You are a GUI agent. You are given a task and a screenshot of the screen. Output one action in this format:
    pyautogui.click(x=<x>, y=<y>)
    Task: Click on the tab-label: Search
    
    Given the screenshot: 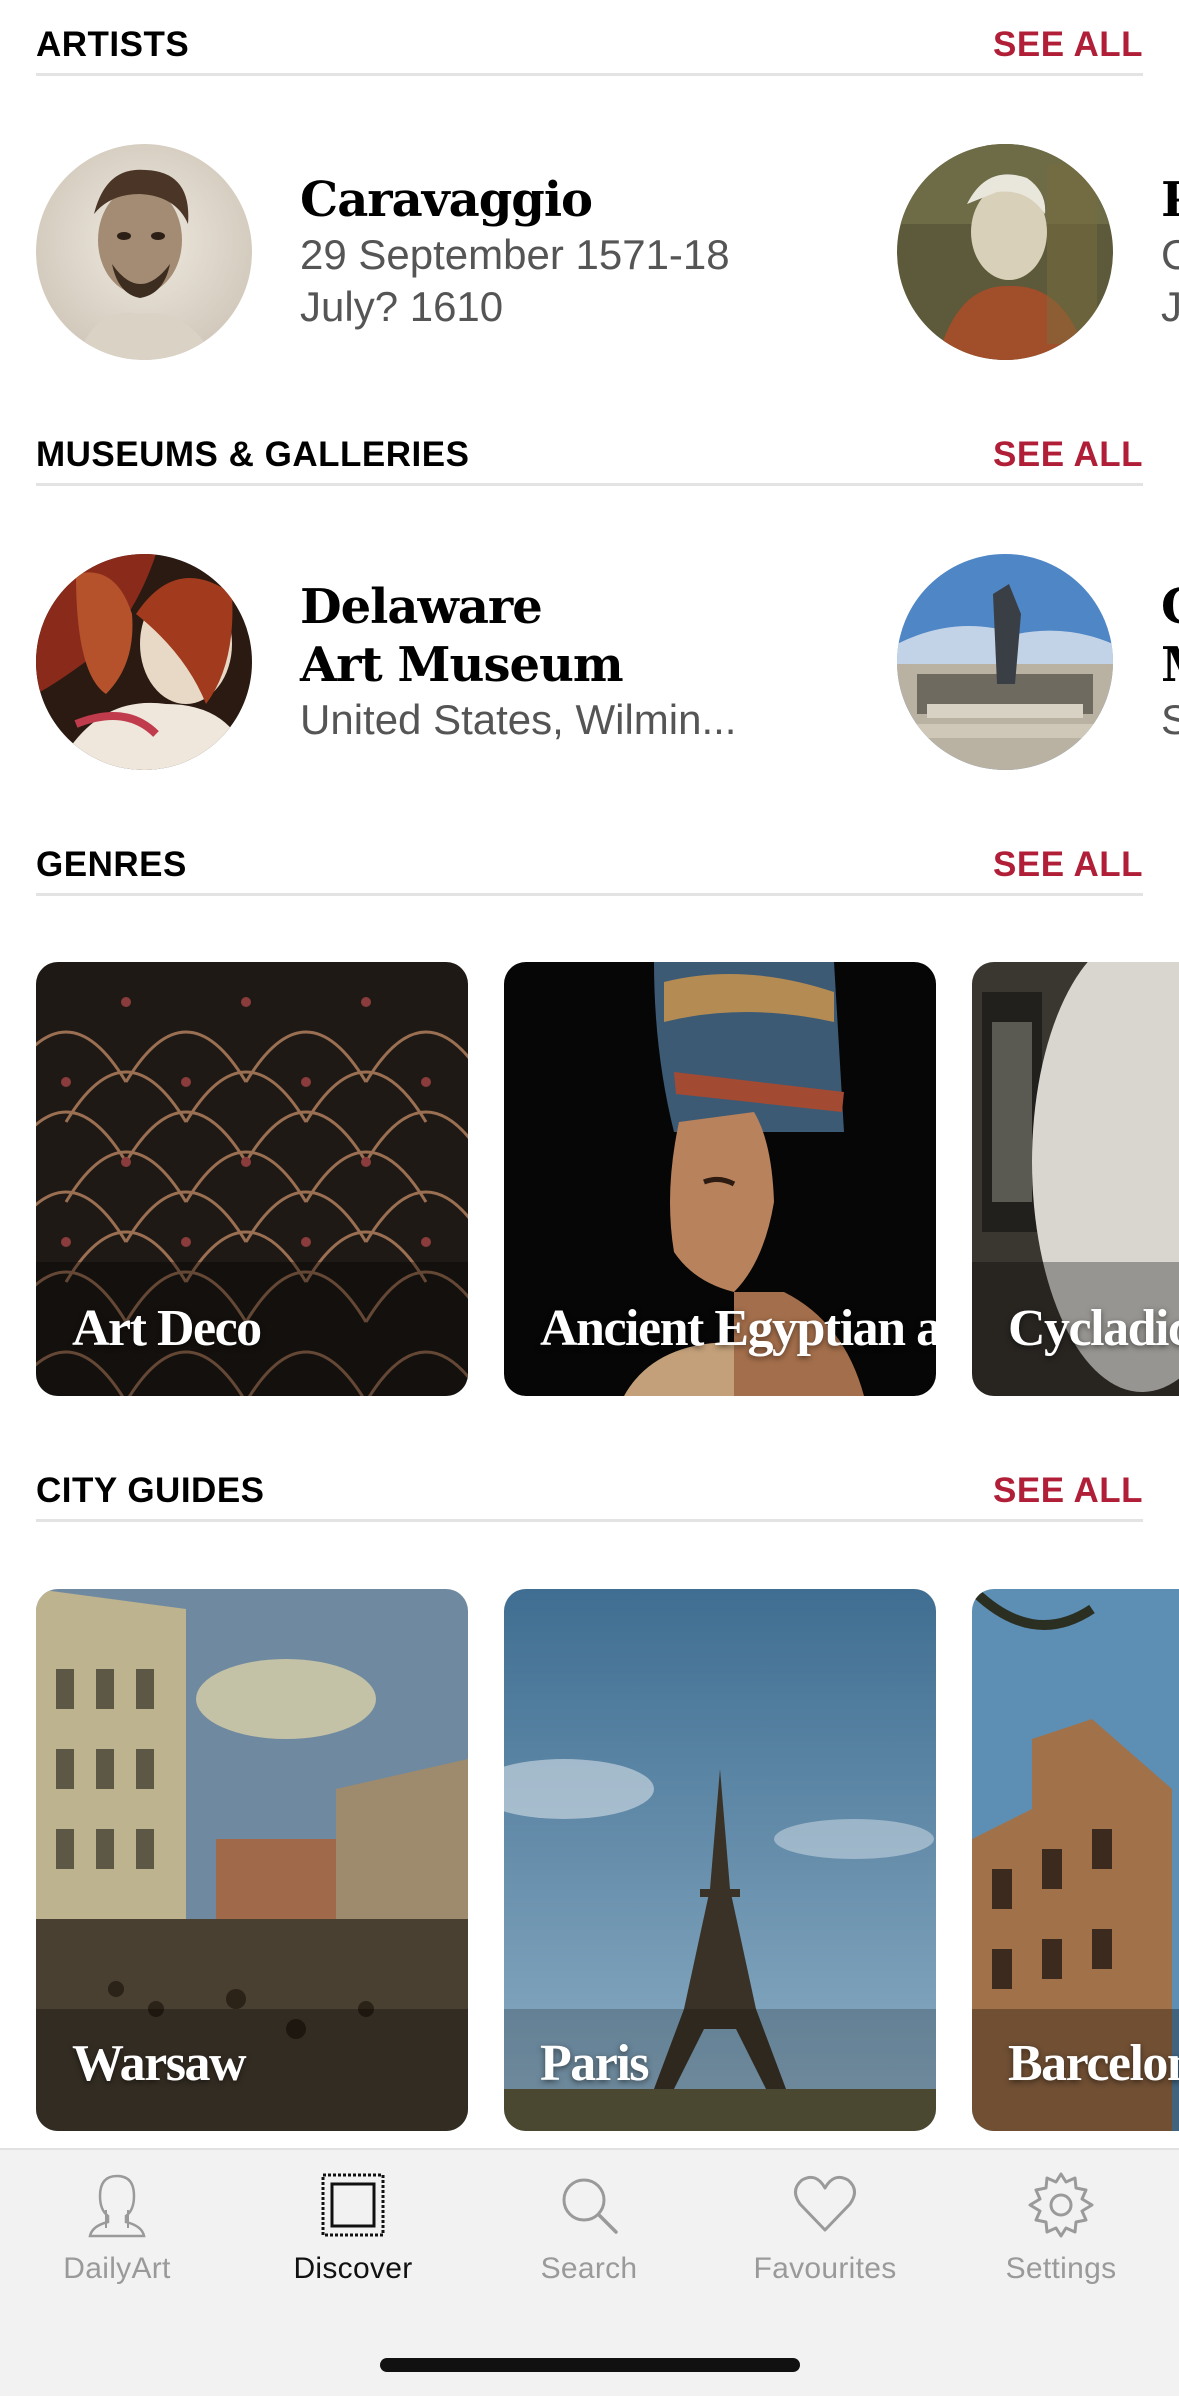 What is the action you would take?
    pyautogui.click(x=589, y=2268)
    